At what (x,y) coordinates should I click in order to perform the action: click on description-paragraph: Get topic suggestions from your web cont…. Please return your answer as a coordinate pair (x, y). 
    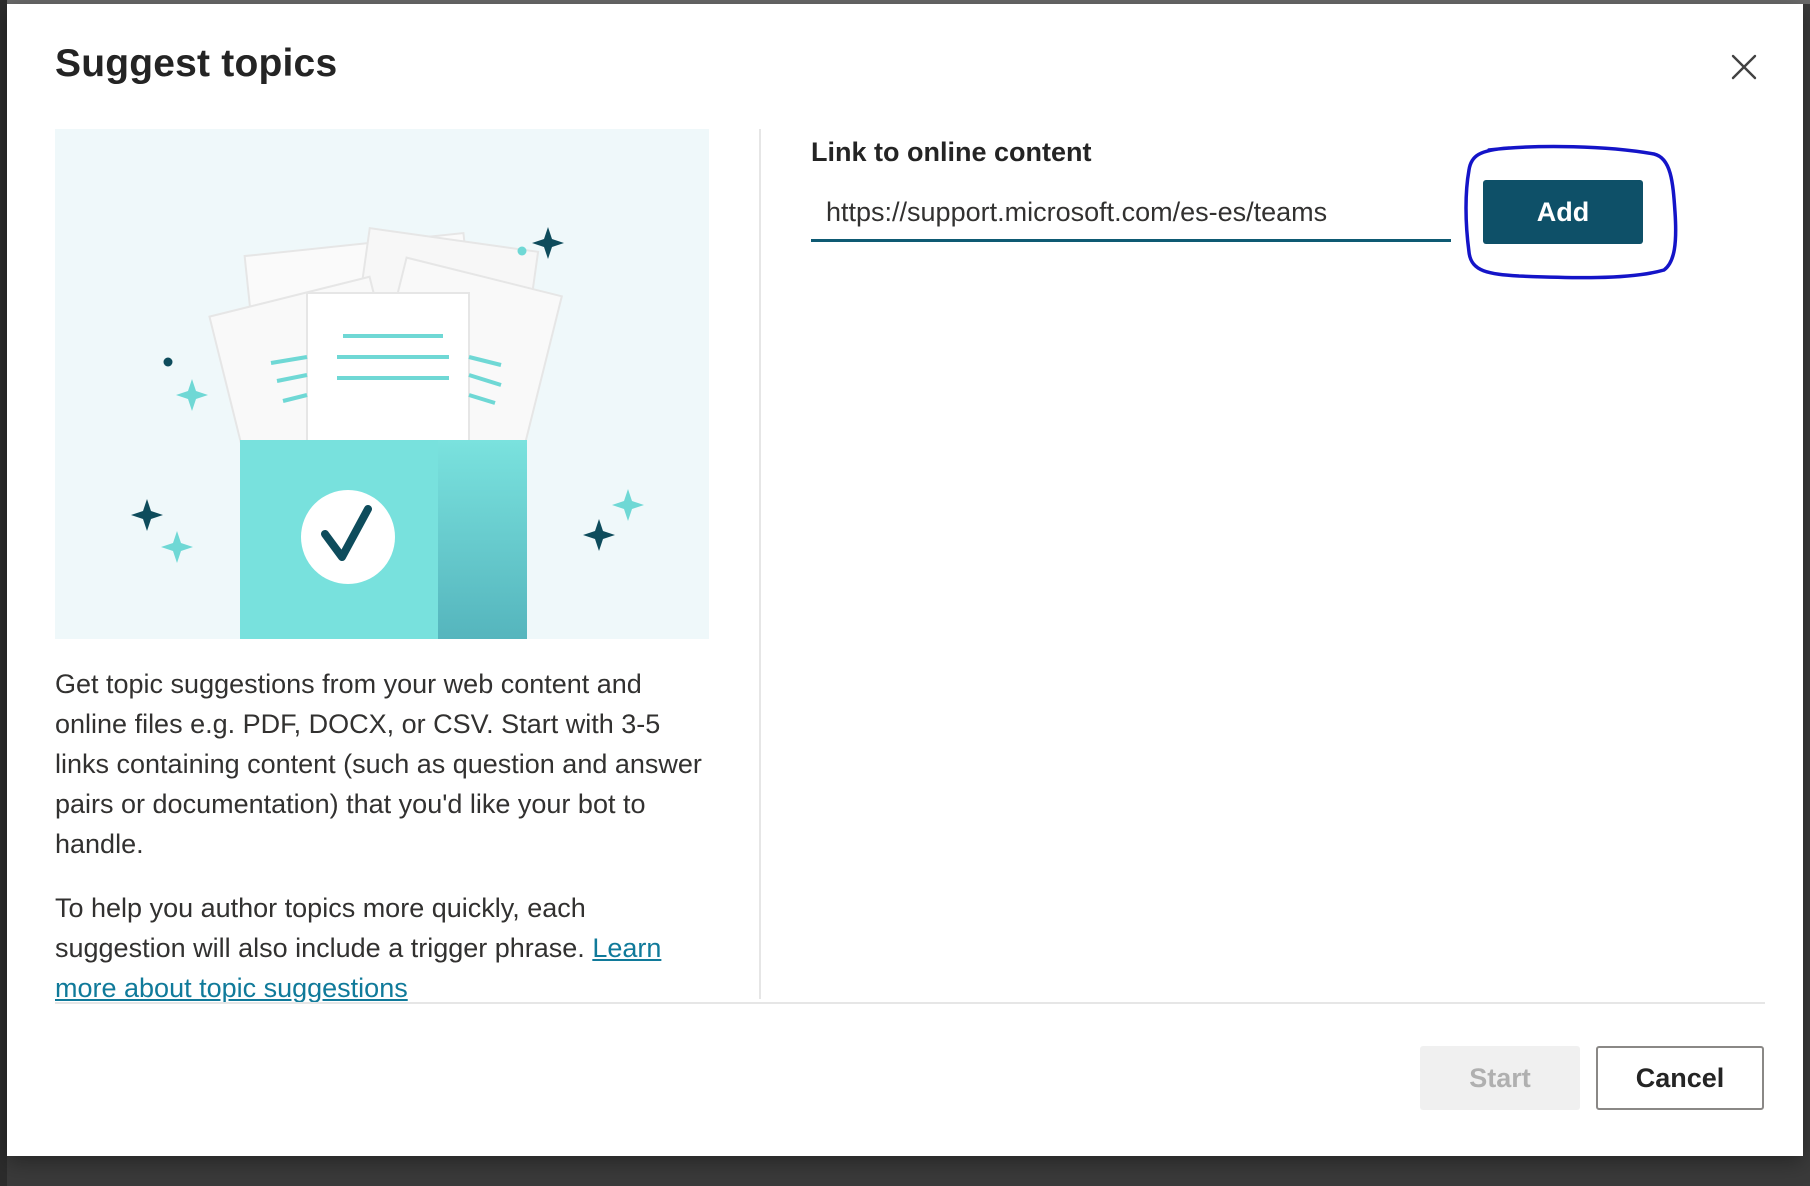
    Looking at the image, I should click on (378, 764).